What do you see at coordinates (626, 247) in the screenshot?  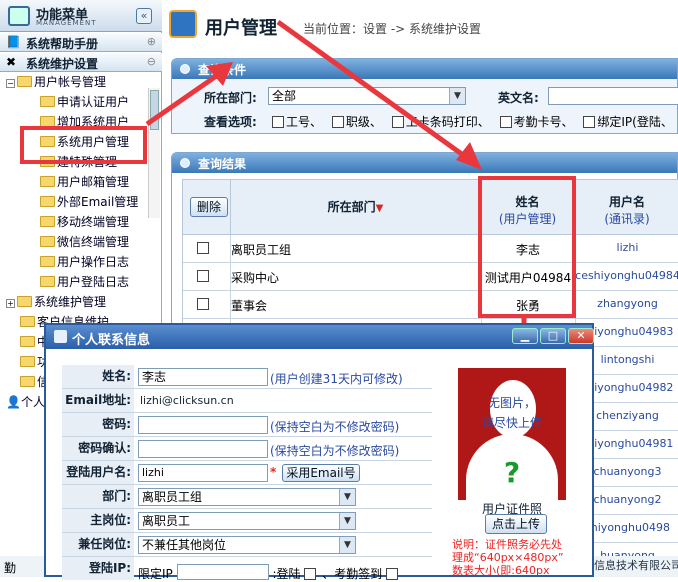 I see `cell-username: lizhi` at bounding box center [626, 247].